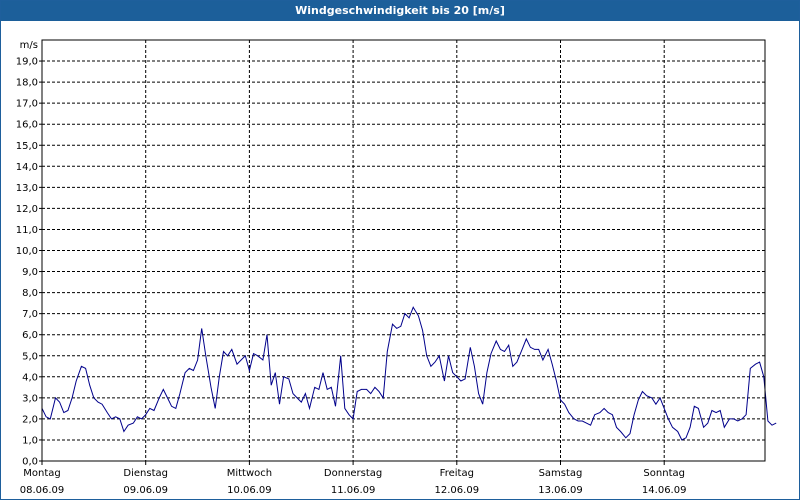  I want to click on y-tick-label: 17,0, so click(27, 104).